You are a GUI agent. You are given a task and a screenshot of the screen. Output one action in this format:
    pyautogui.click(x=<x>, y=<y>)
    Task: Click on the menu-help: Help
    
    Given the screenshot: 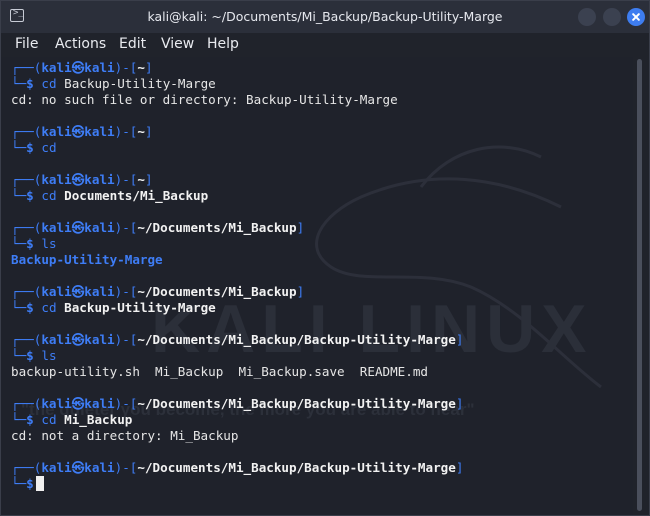 What is the action you would take?
    pyautogui.click(x=223, y=44)
    